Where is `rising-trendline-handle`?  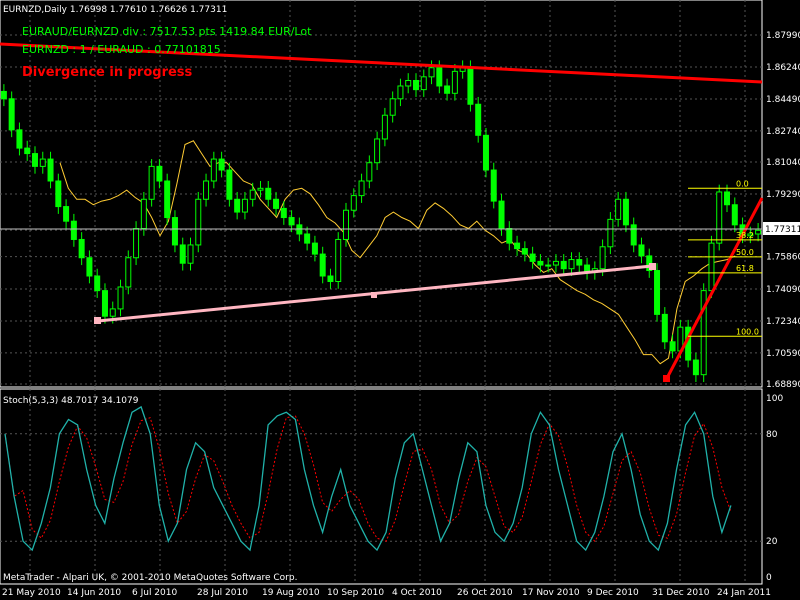
rising-trendline-handle is located at coordinates (666, 378).